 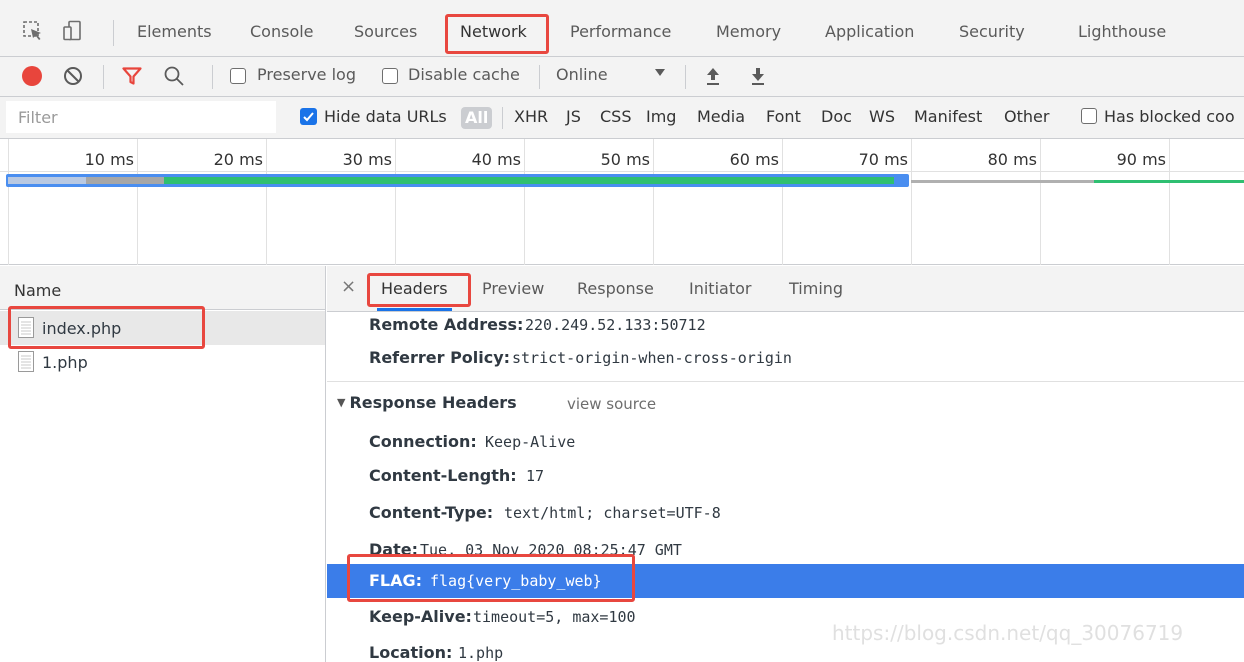 I want to click on timeline-header-divider, so click(x=622, y=171).